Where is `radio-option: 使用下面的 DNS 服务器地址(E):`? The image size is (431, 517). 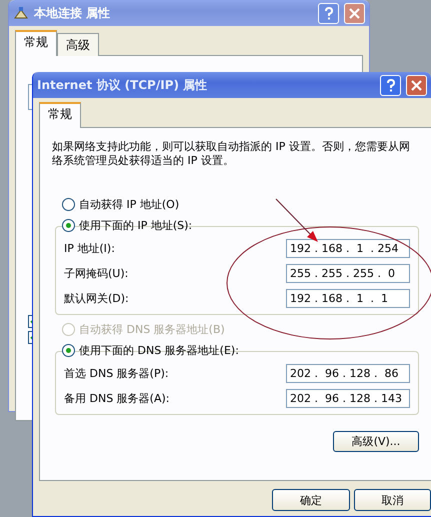 radio-option: 使用下面的 DNS 服务器地址(E): is located at coordinates (235, 350).